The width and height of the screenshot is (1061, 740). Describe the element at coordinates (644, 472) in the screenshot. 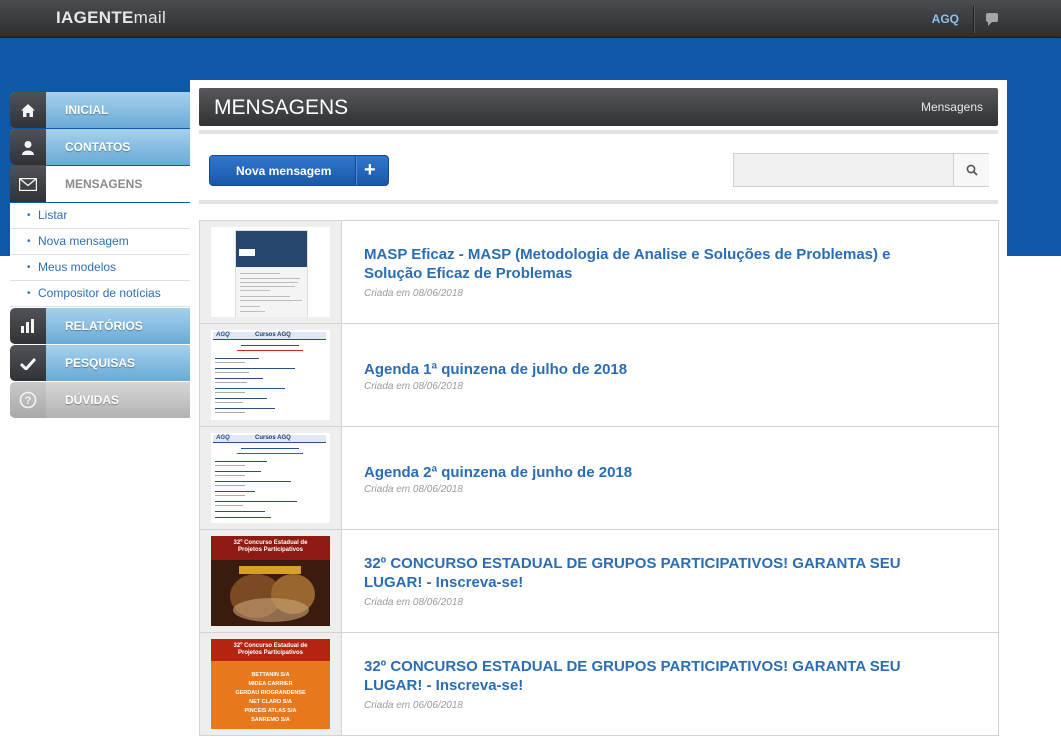

I see `message-title: Agenda 2ª quinzena de junho de 2018` at that location.